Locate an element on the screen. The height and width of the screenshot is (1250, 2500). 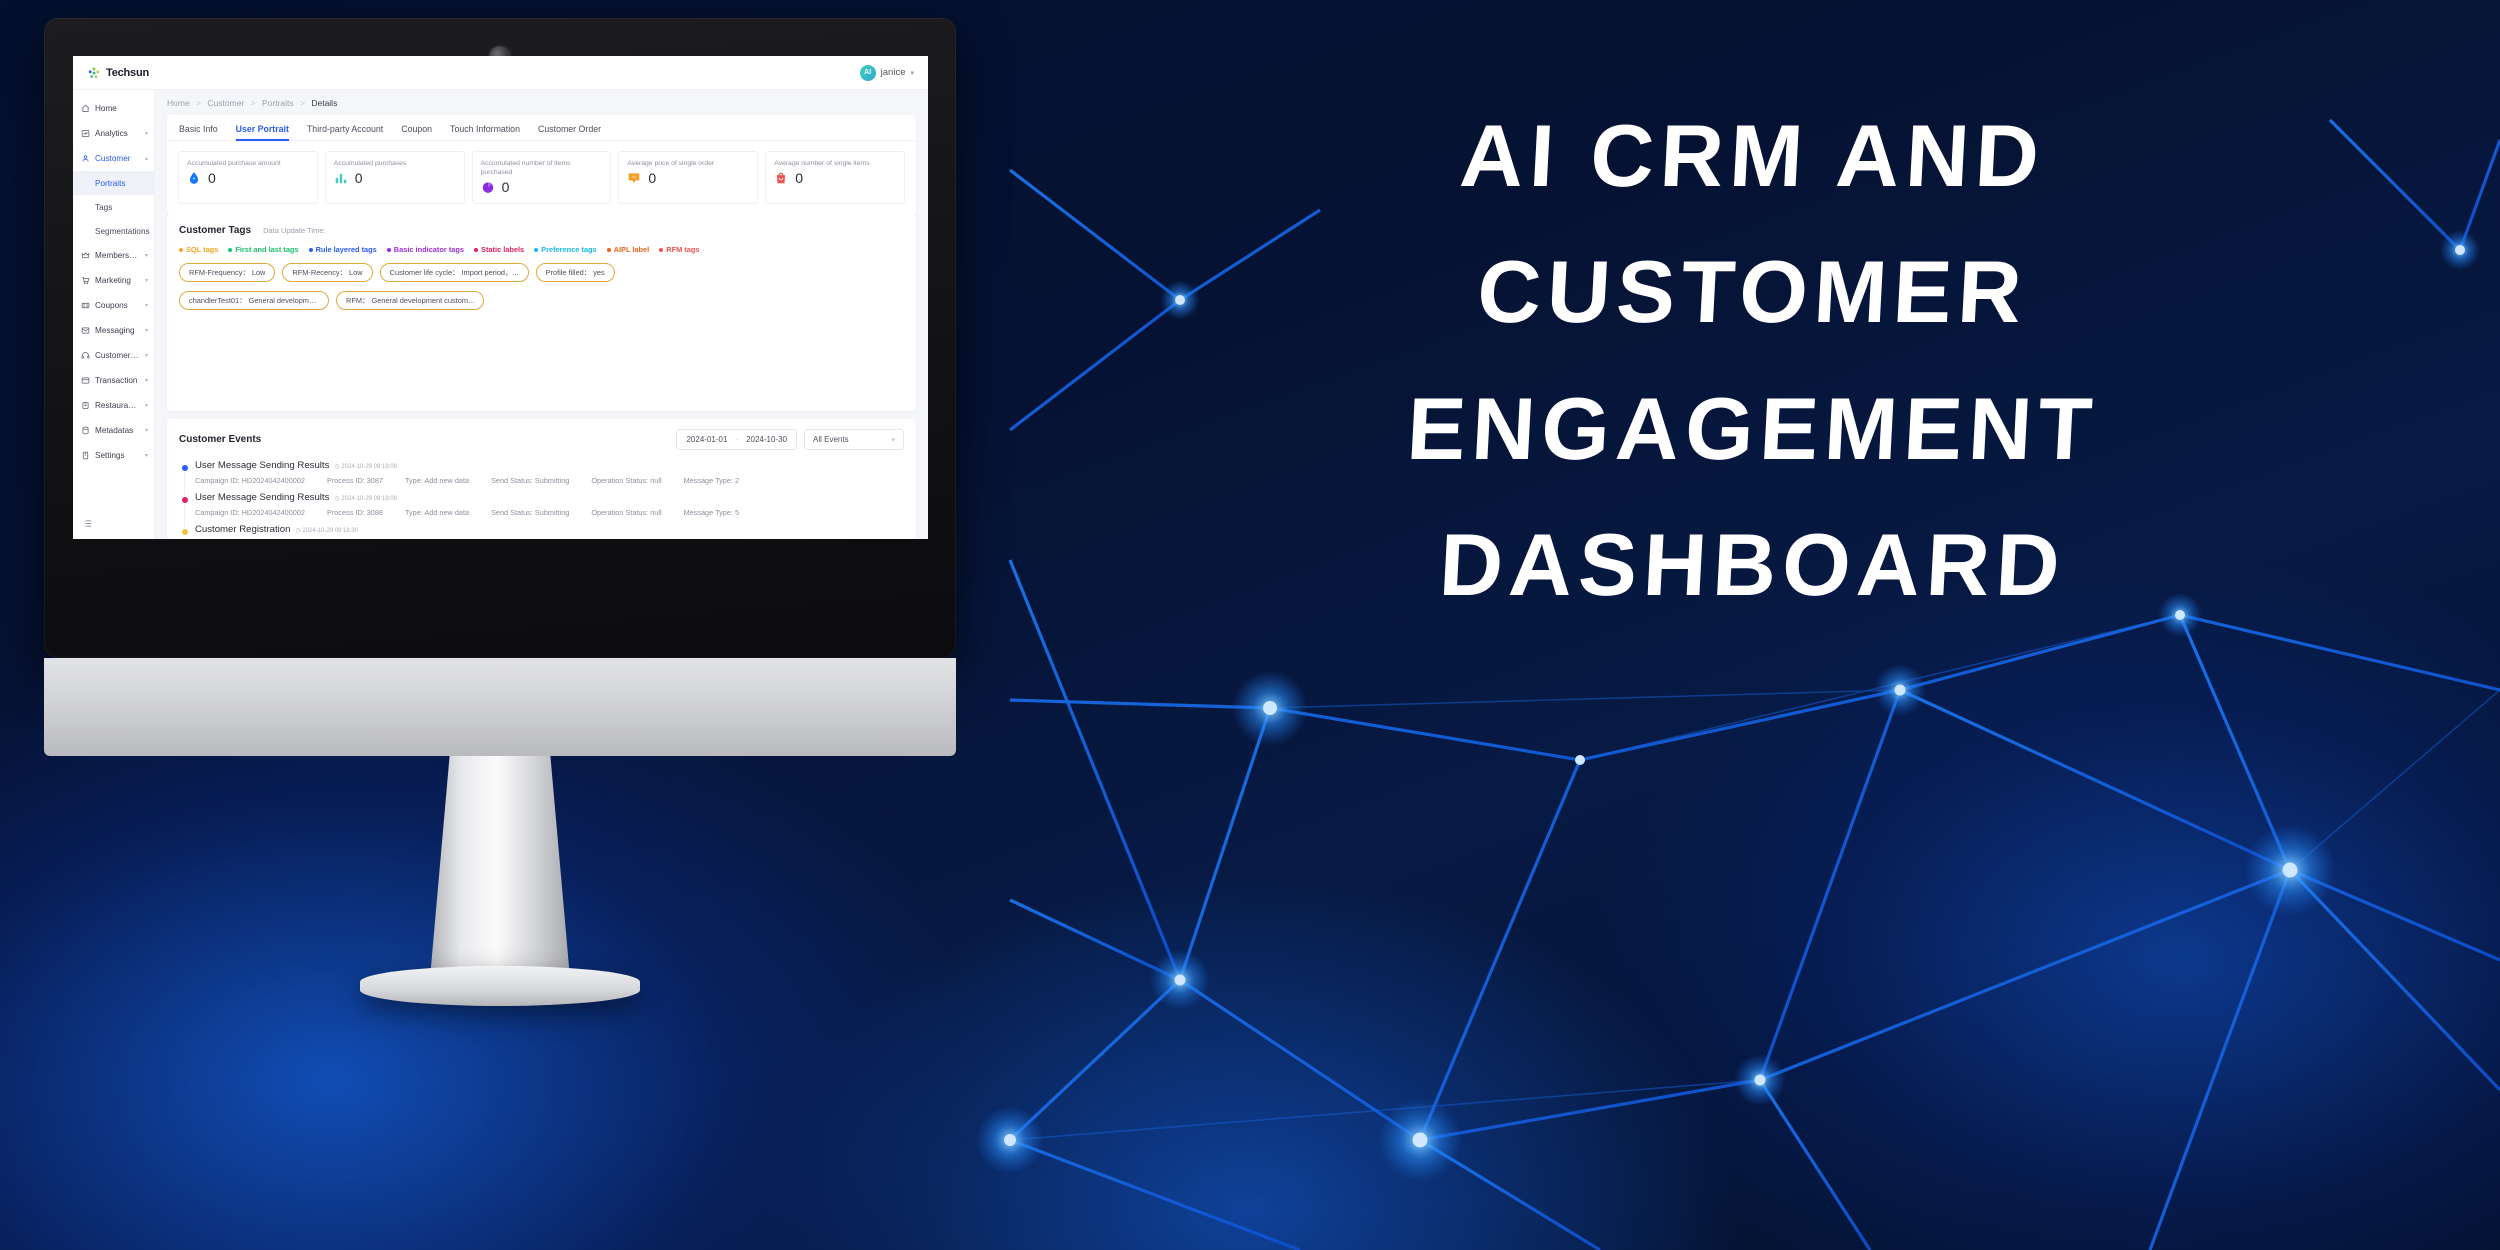
customer-events-title: Customer Events is located at coordinates (220, 440).